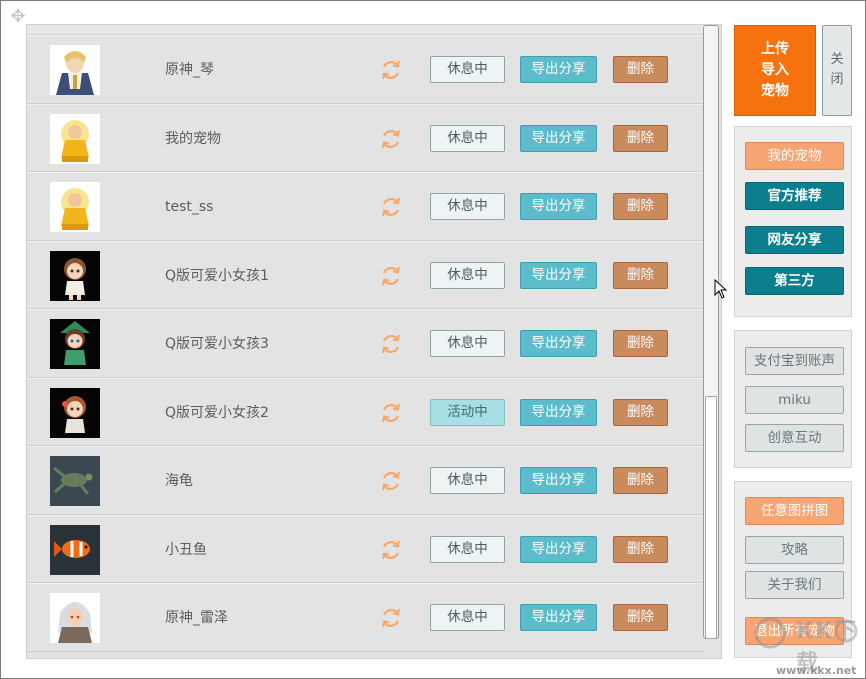 Image resolution: width=866 pixels, height=679 pixels. Describe the element at coordinates (711, 517) in the screenshot. I see `scrollbar-thumb` at that location.